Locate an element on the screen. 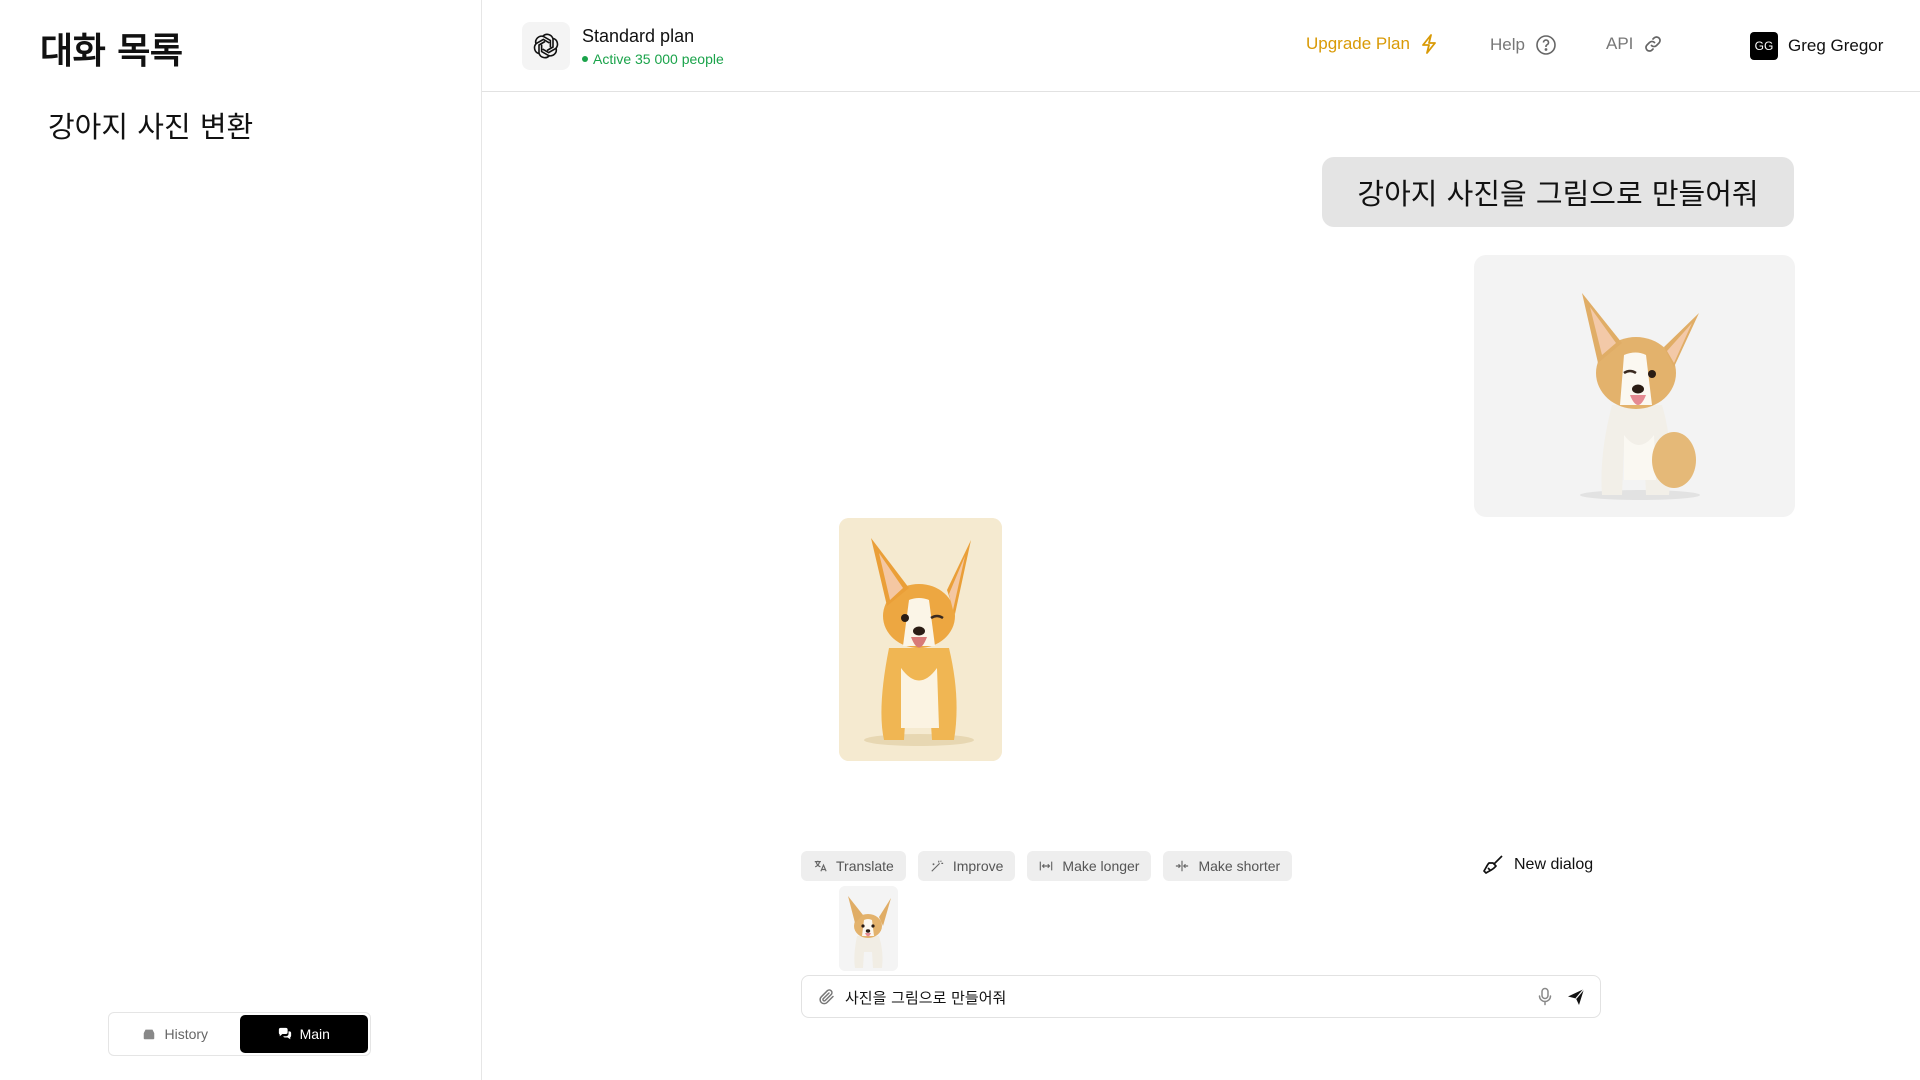  send-icon is located at coordinates (1576, 997).